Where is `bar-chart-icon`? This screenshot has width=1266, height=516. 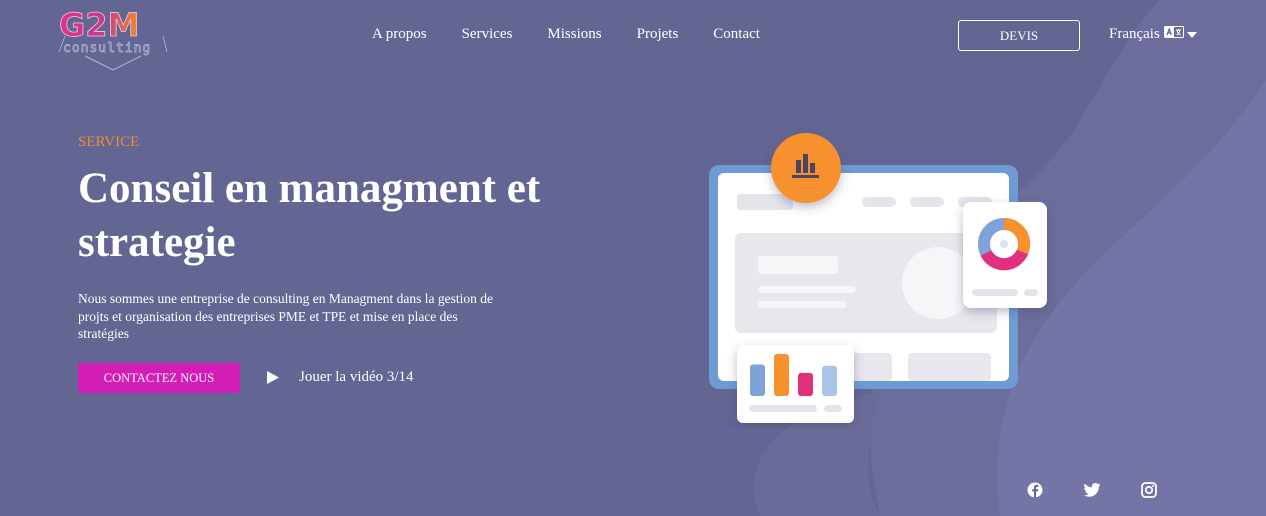 bar-chart-icon is located at coordinates (806, 168).